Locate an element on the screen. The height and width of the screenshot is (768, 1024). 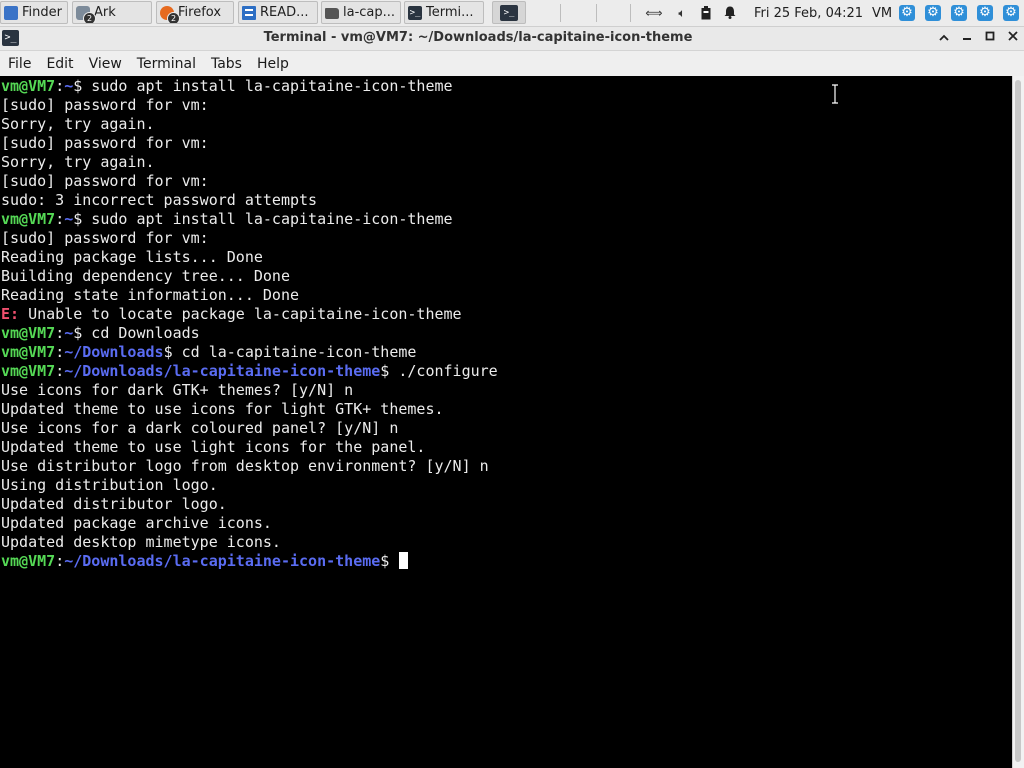
output-line: Use icons for dark GTK+ themes? [y/N] n is located at coordinates (506, 390).